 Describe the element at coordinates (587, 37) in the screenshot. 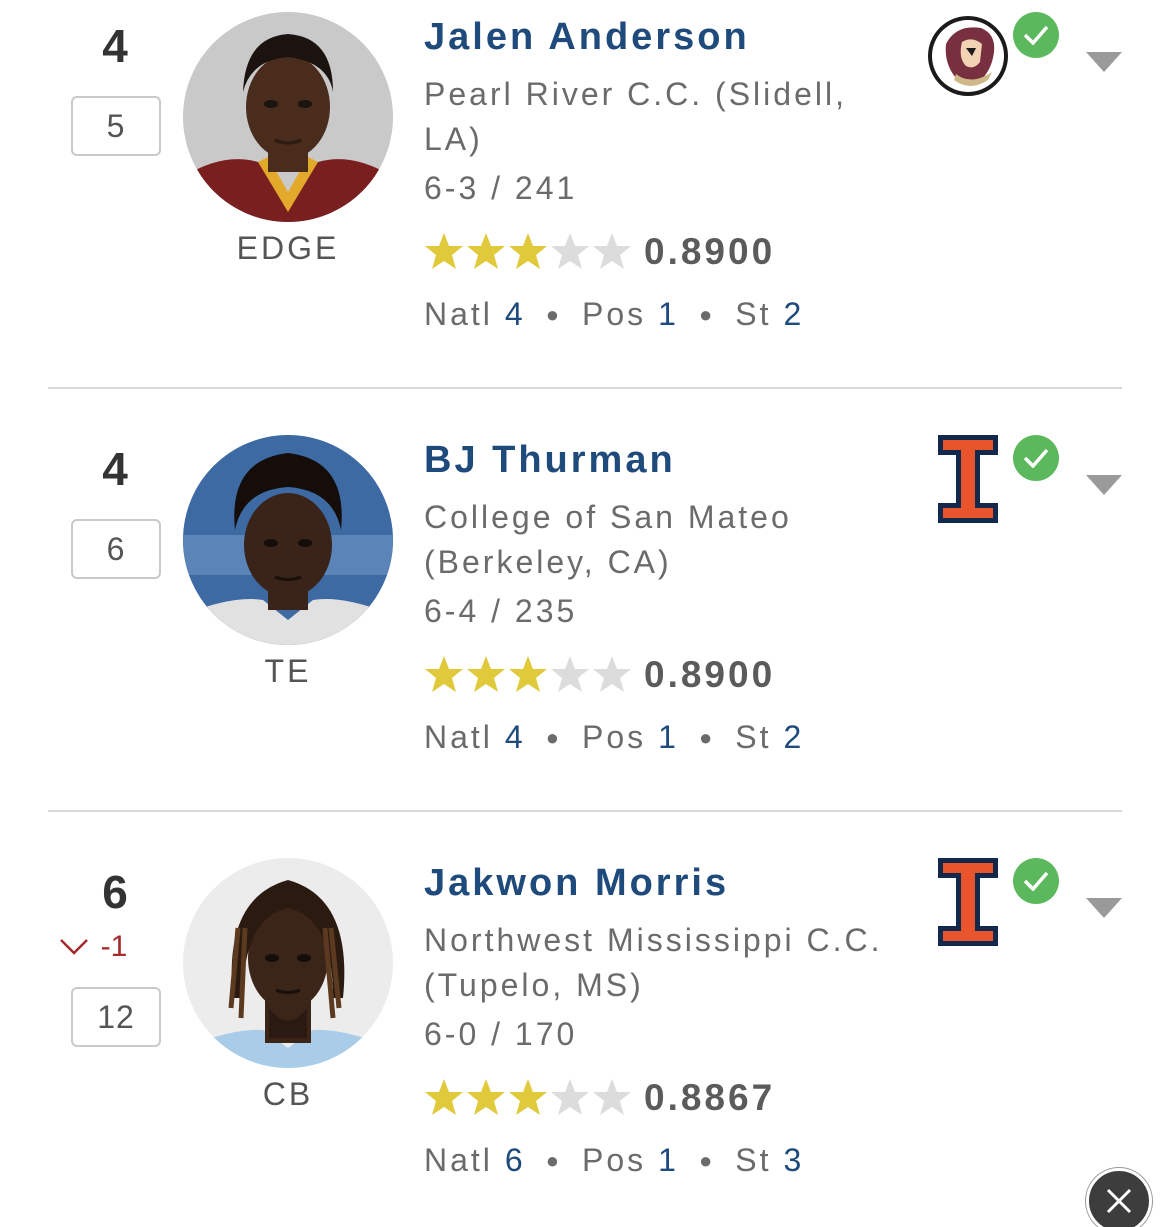

I see `player-name-link: Jalen Anderson` at that location.